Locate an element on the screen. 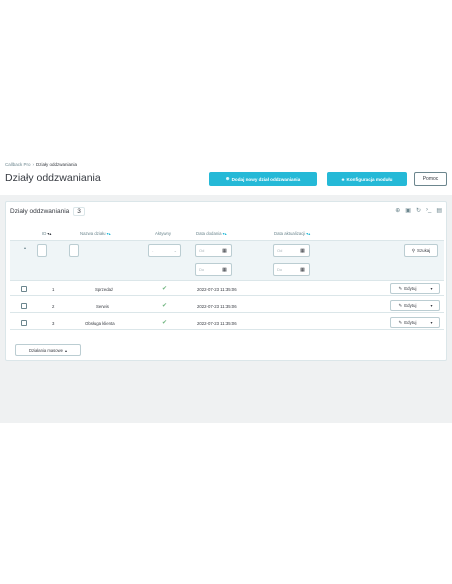 This screenshot has height=584, width=452. row-id: 1 is located at coordinates (53, 289).